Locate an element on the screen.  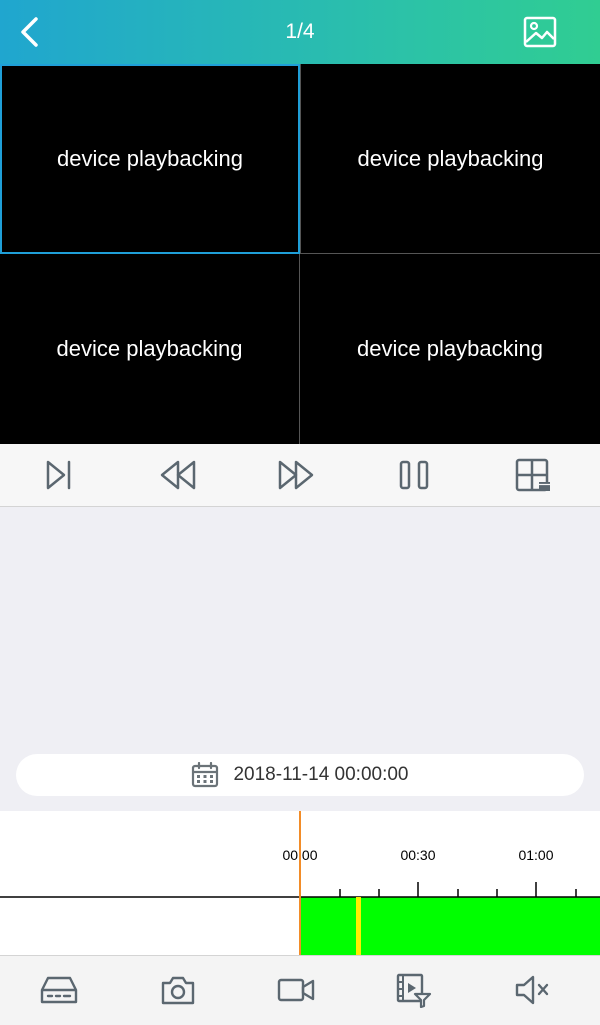
dvr-icon is located at coordinates (59, 990).